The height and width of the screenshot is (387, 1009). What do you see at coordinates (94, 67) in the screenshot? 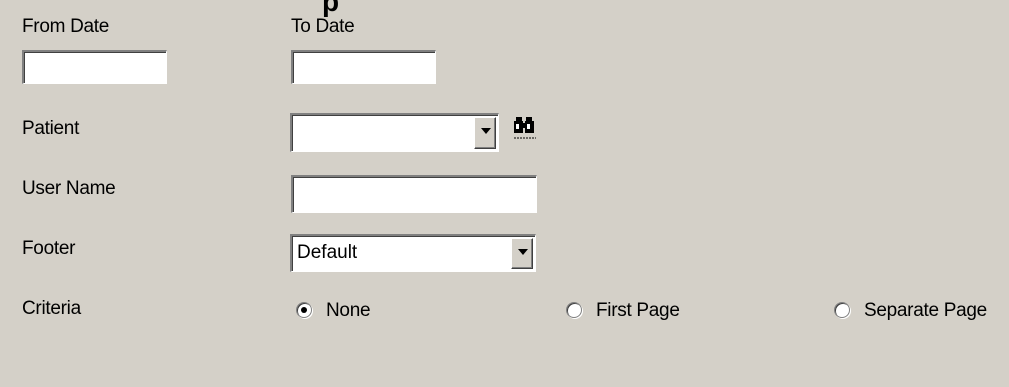
I see `from-date-field` at bounding box center [94, 67].